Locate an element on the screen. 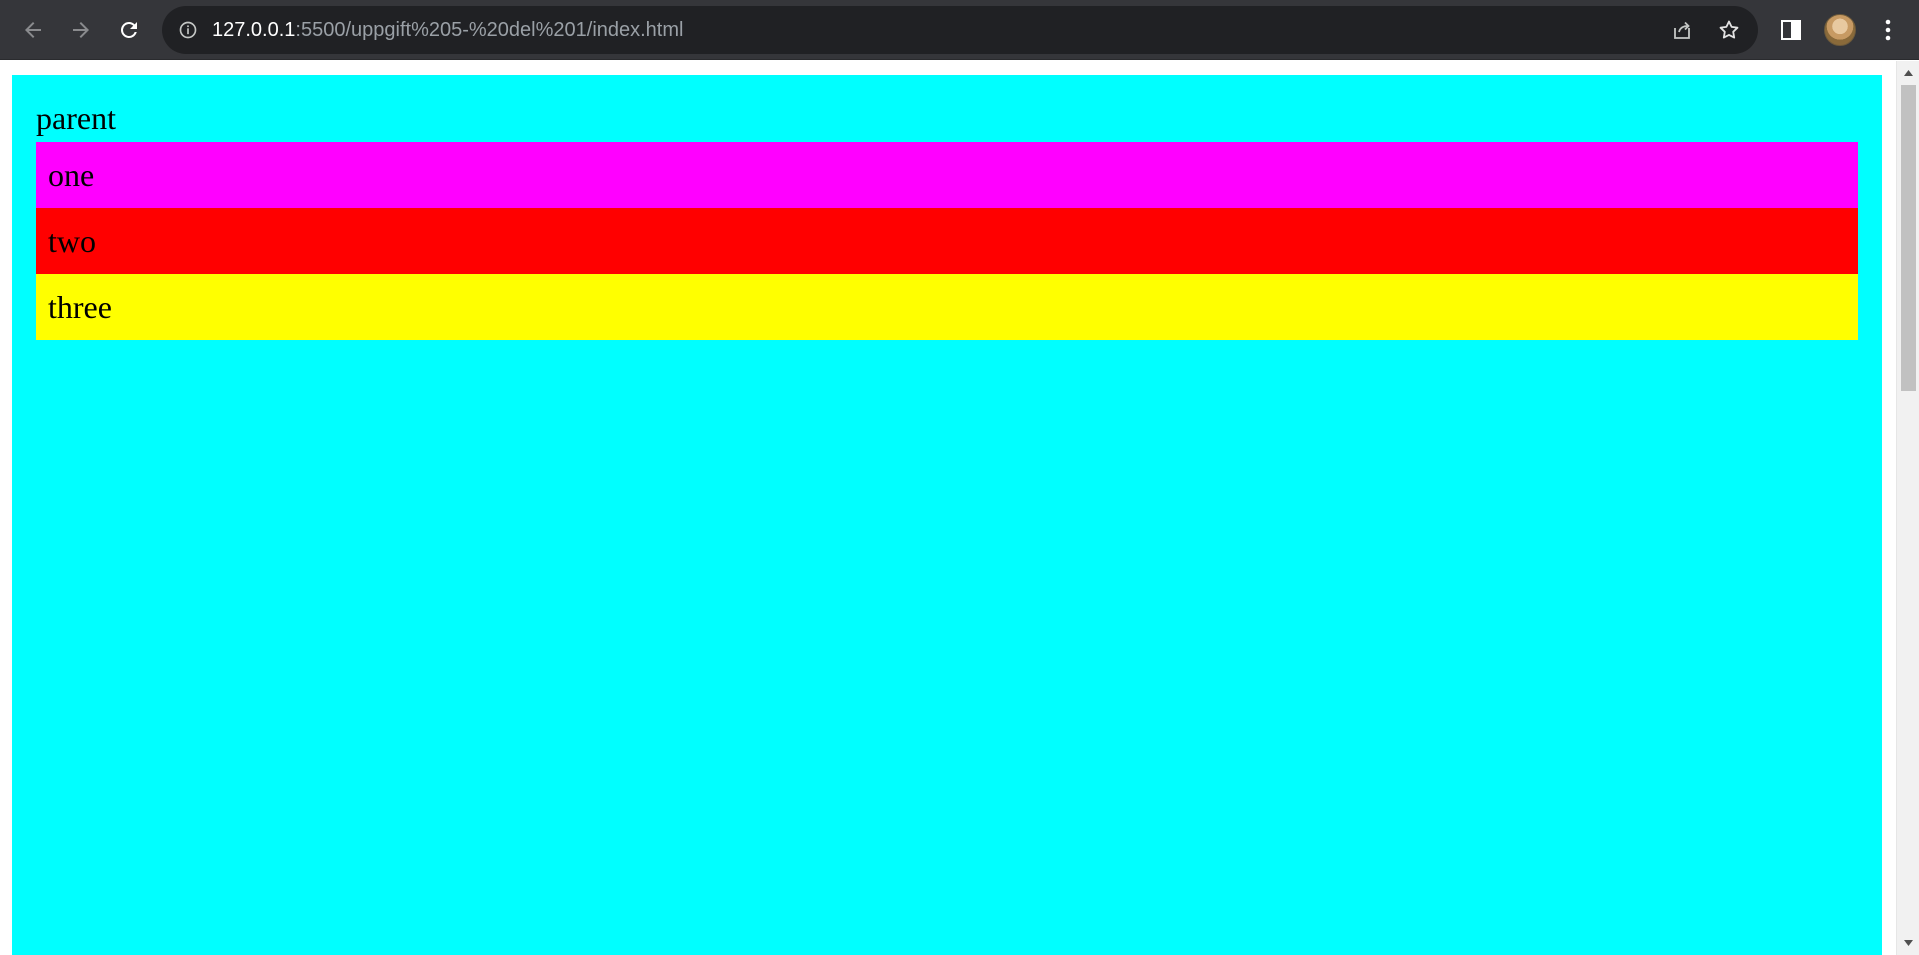 Image resolution: width=1919 pixels, height=955 pixels. share-icon is located at coordinates (1682, 30).